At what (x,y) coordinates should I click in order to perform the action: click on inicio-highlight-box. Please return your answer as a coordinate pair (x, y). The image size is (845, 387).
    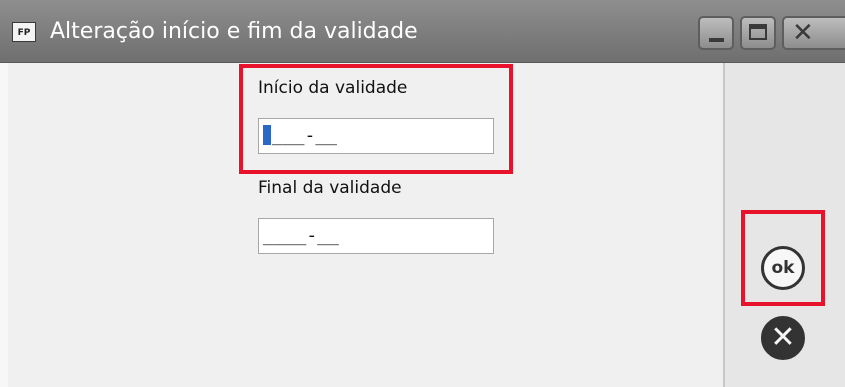
    Looking at the image, I should click on (376, 119).